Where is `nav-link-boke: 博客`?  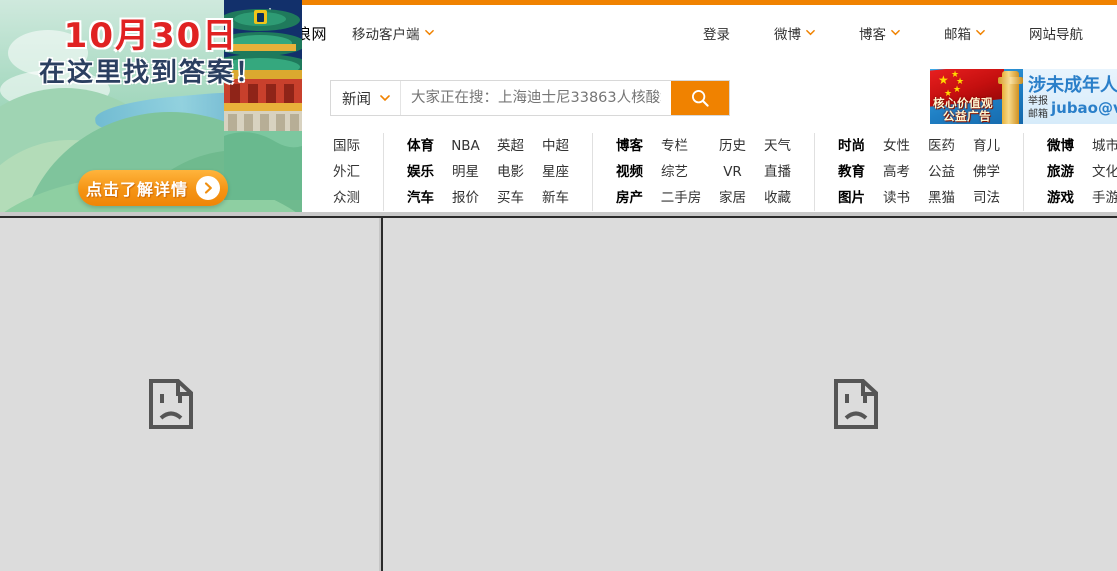 nav-link-boke: 博客 is located at coordinates (629, 146).